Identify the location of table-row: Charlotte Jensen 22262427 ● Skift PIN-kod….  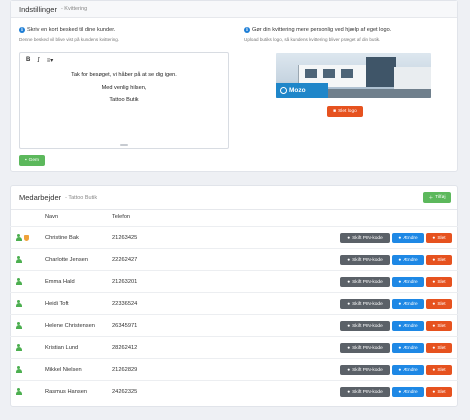
(234, 259).